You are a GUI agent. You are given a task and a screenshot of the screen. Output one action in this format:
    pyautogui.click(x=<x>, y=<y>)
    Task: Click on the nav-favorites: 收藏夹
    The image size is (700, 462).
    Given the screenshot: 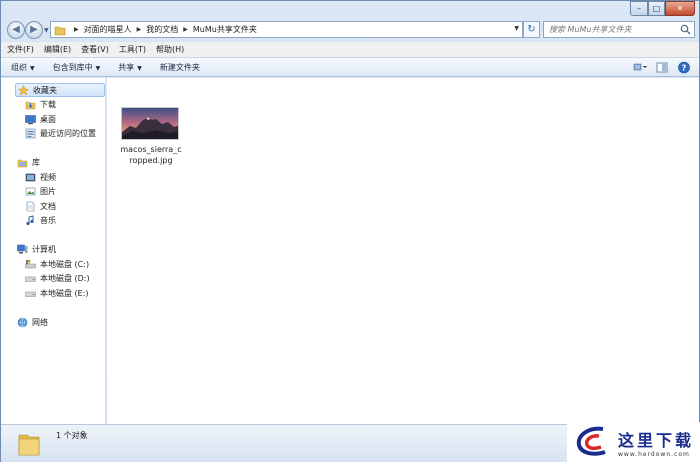 What is the action you would take?
    pyautogui.click(x=60, y=90)
    